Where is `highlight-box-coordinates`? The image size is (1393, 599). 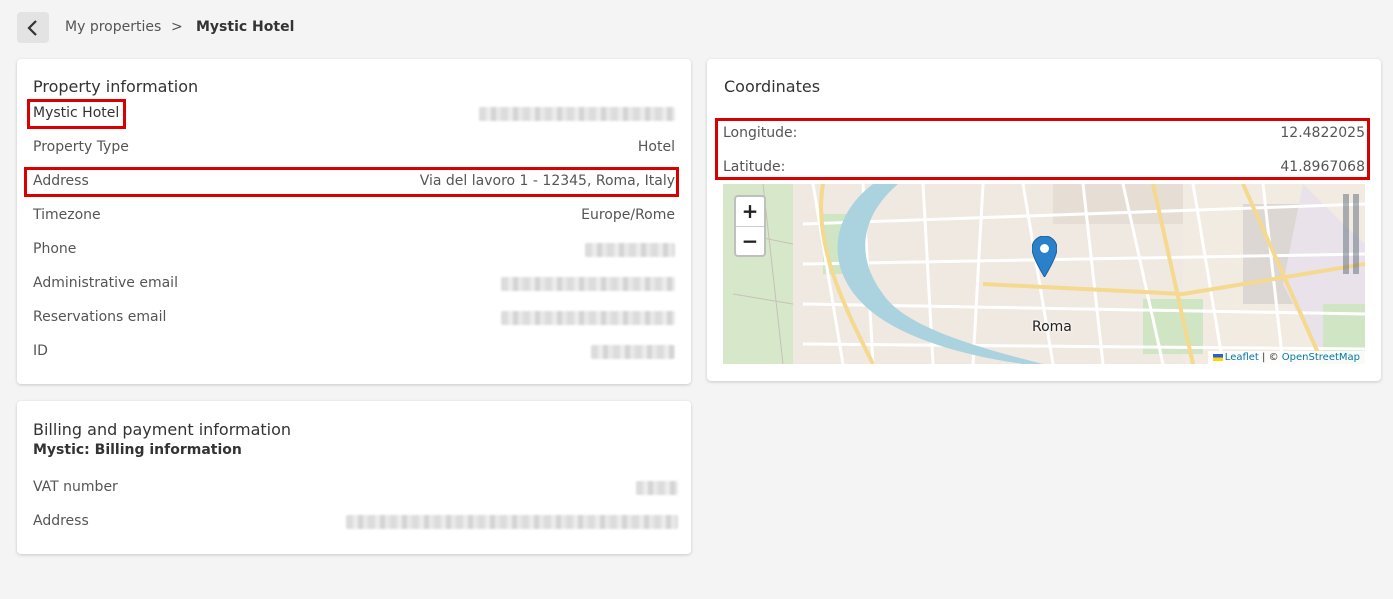 highlight-box-coordinates is located at coordinates (1042, 149).